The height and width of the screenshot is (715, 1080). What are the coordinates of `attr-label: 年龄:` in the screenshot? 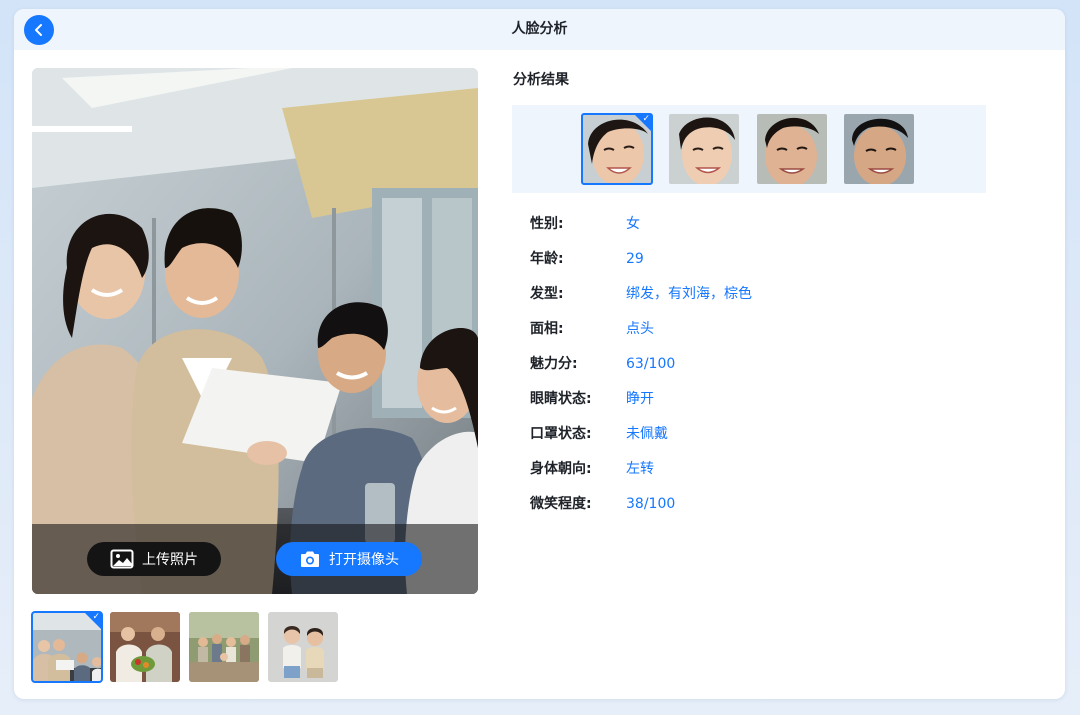 It's located at (547, 259).